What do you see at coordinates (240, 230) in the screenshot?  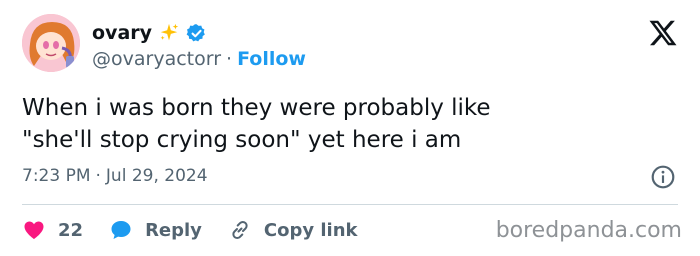 I see `link-icon` at bounding box center [240, 230].